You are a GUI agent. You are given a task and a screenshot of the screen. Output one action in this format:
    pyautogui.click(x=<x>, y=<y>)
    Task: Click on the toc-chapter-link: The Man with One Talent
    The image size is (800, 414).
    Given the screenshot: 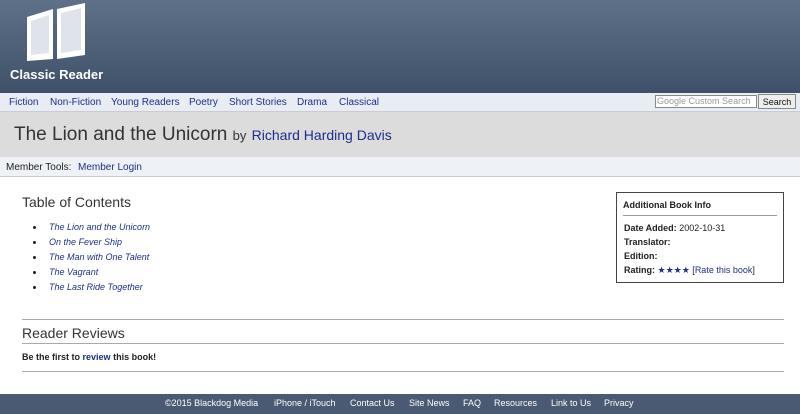 What is the action you would take?
    pyautogui.click(x=90, y=258)
    